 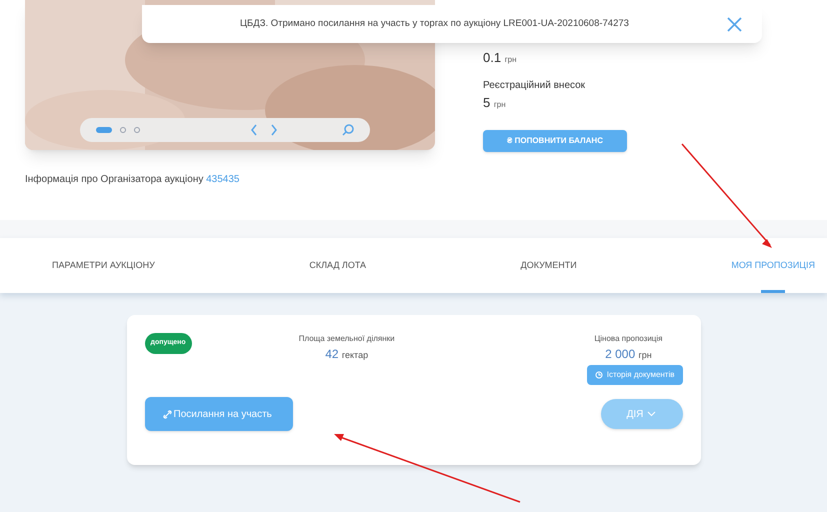 I want to click on participation-link-button: Посилання на участь, so click(x=218, y=414).